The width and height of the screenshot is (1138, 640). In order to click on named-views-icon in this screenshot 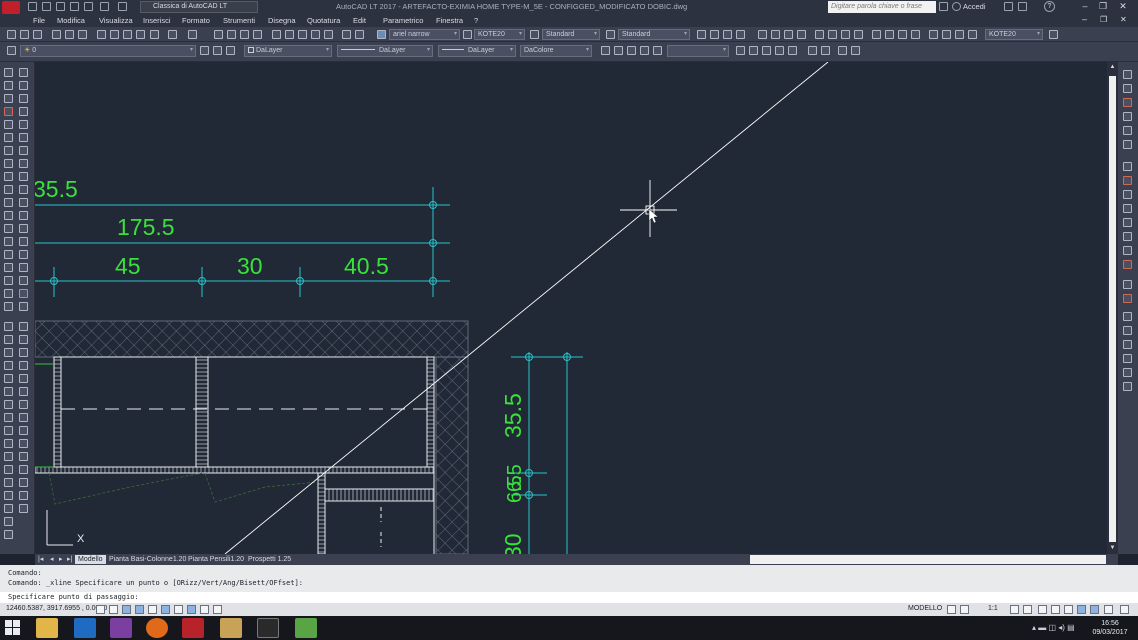, I will do `click(605, 50)`.